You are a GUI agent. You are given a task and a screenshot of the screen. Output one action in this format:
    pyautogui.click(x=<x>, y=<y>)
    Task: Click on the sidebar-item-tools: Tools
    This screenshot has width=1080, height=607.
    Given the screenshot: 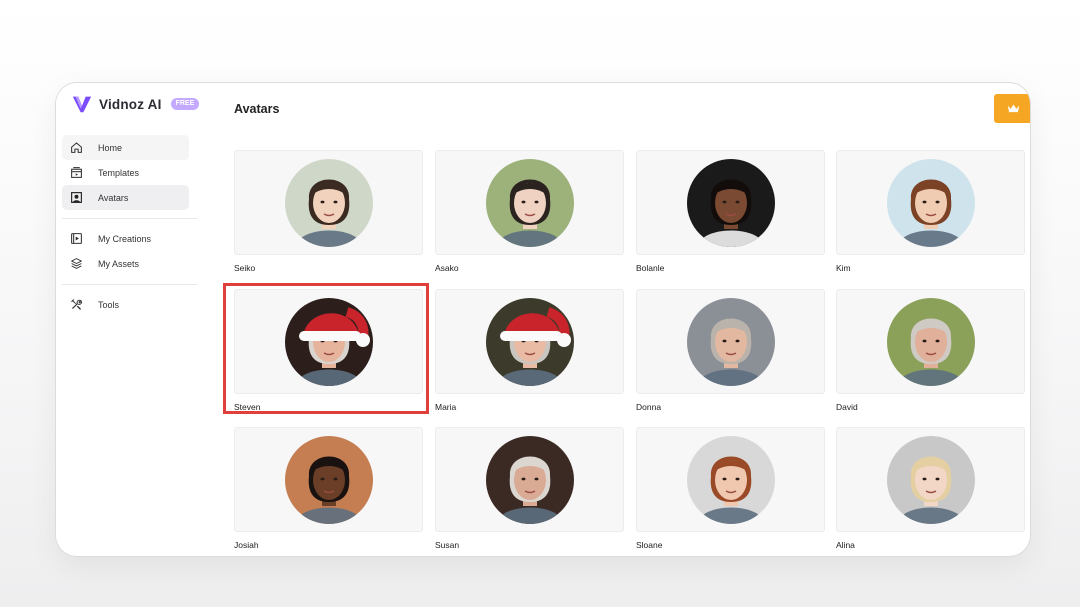 What is the action you would take?
    pyautogui.click(x=125, y=304)
    